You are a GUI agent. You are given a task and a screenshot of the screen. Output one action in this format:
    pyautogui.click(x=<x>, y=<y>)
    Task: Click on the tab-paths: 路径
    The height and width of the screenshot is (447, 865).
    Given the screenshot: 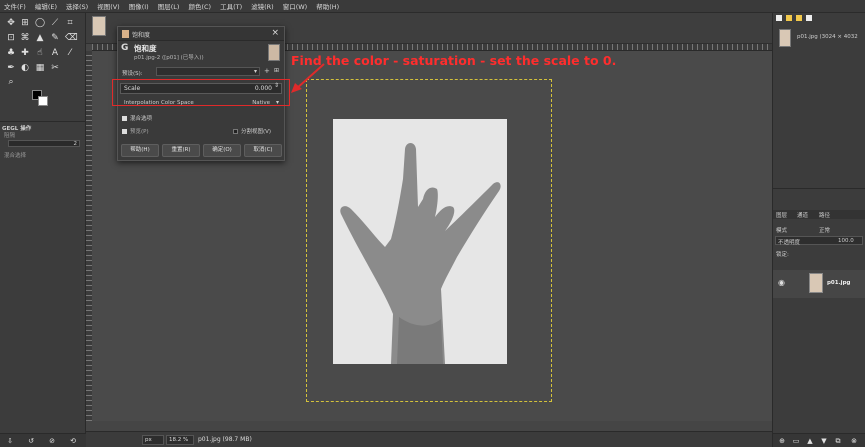 What is the action you would take?
    pyautogui.click(x=824, y=215)
    